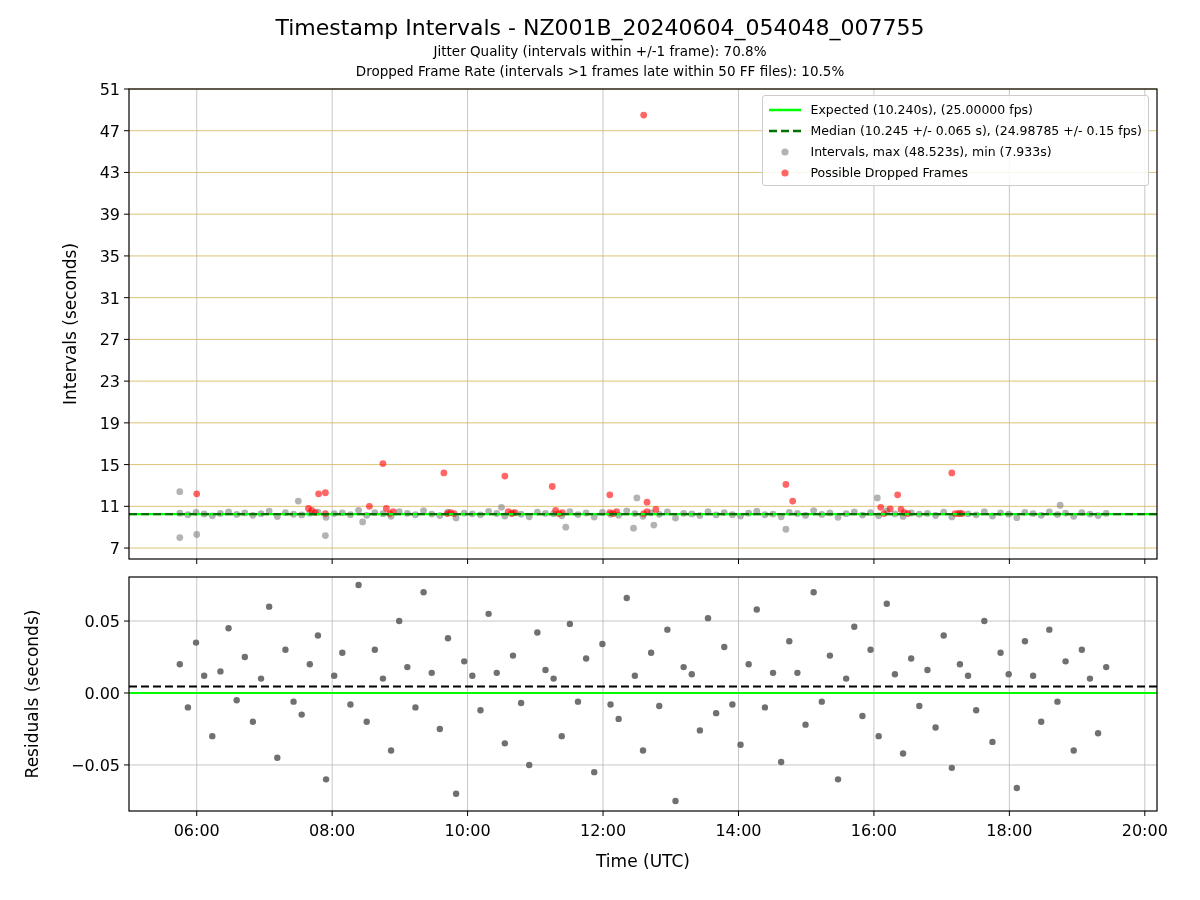 The height and width of the screenshot is (900, 1200). I want to click on x-tick-label: 16:00, so click(873, 830).